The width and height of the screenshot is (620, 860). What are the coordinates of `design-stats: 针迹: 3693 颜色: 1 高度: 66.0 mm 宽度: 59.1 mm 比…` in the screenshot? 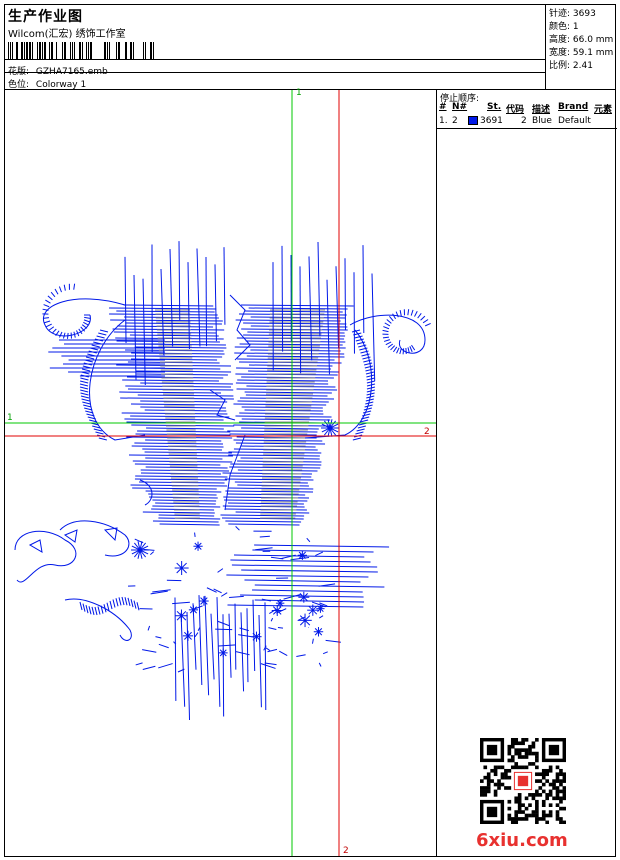 It's located at (580, 47).